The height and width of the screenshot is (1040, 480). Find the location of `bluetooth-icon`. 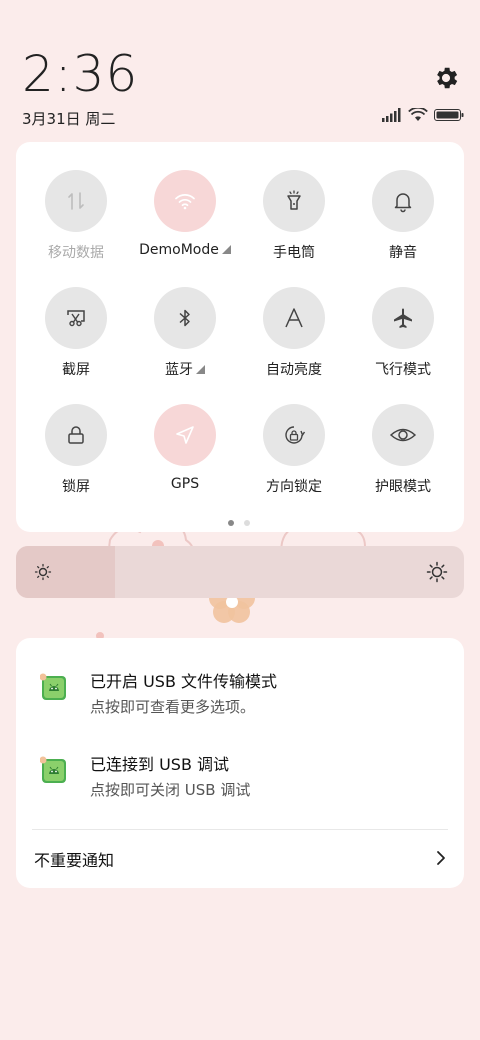

bluetooth-icon is located at coordinates (184, 318).